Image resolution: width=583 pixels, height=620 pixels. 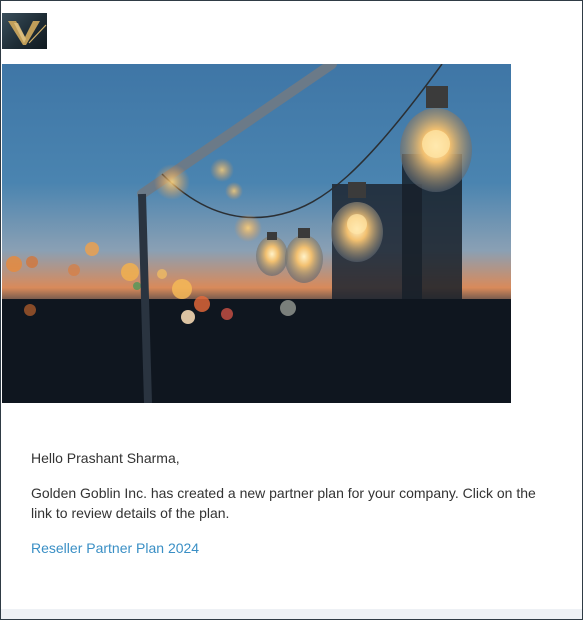 What do you see at coordinates (105, 458) in the screenshot?
I see `greeting-text: Hello Prashant Sharma,` at bounding box center [105, 458].